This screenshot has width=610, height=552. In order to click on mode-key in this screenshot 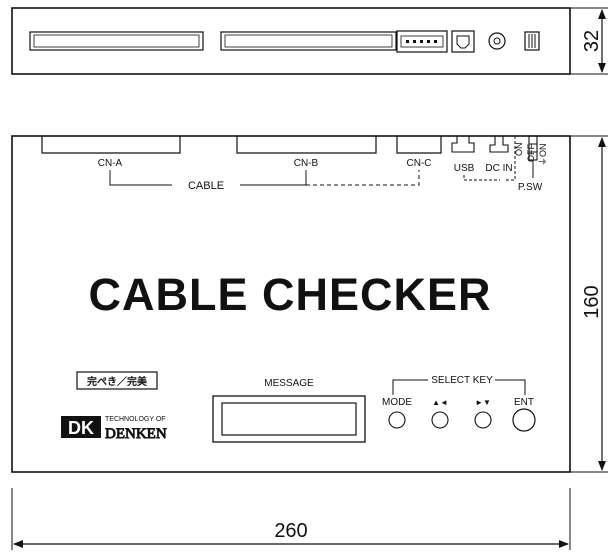, I will do `click(397, 420)`.